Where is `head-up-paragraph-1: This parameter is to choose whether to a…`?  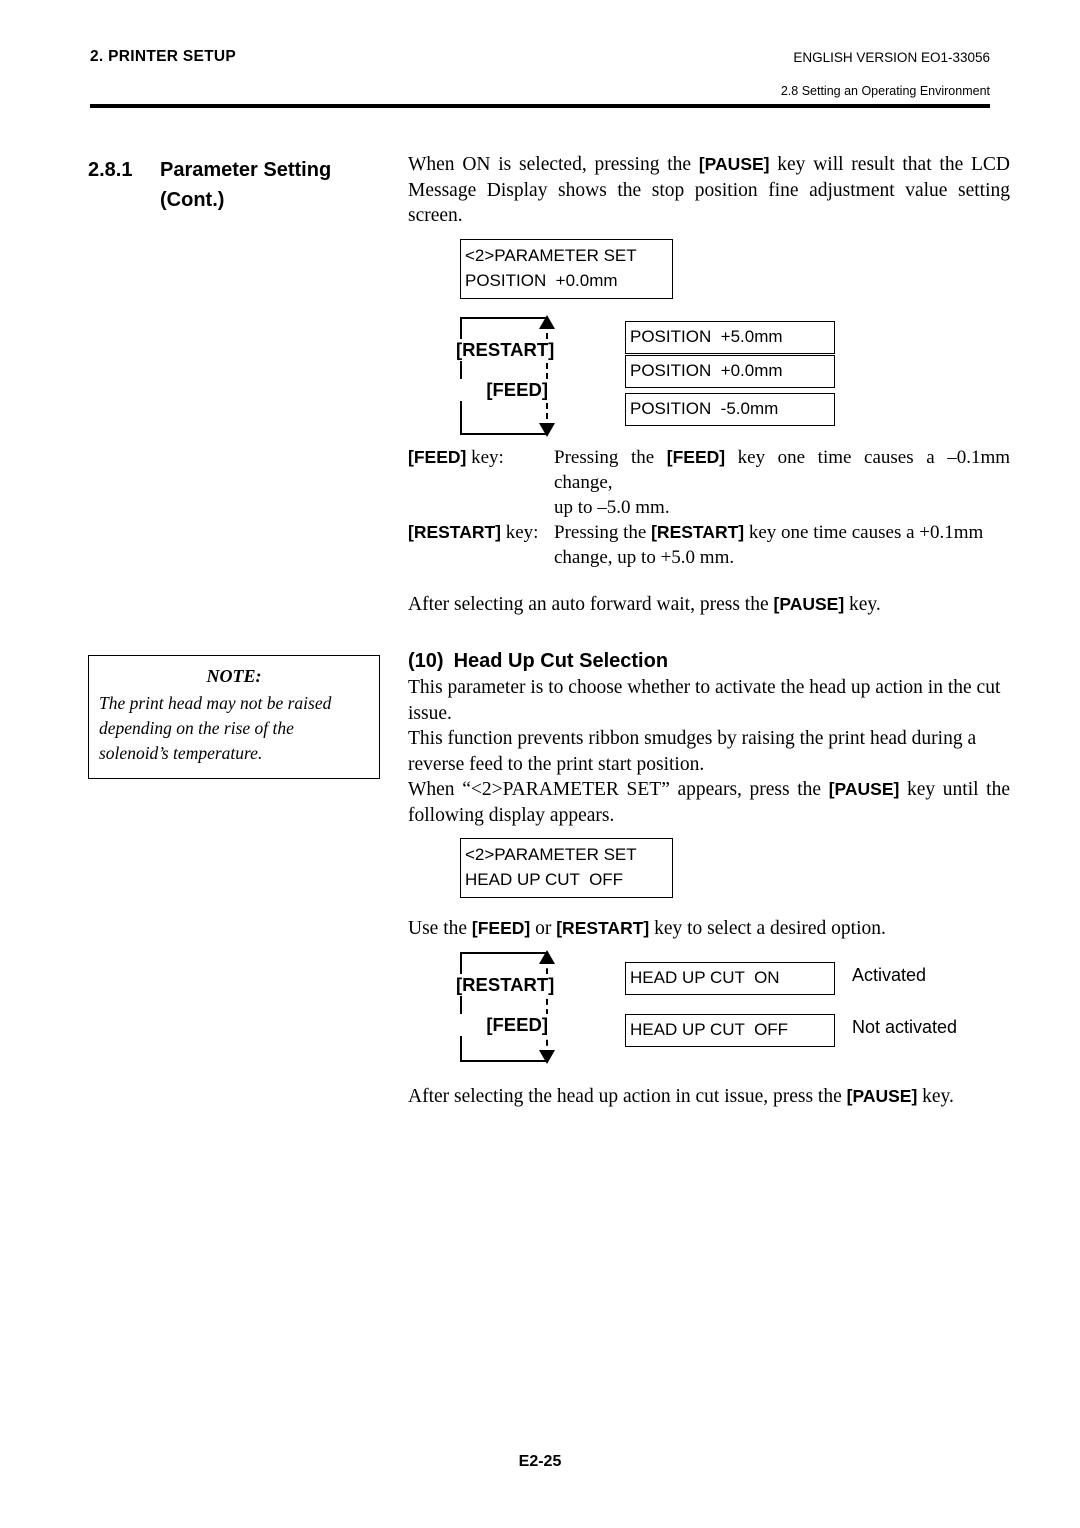
head-up-paragraph-1: This parameter is to choose whether to a… is located at coordinates (704, 700).